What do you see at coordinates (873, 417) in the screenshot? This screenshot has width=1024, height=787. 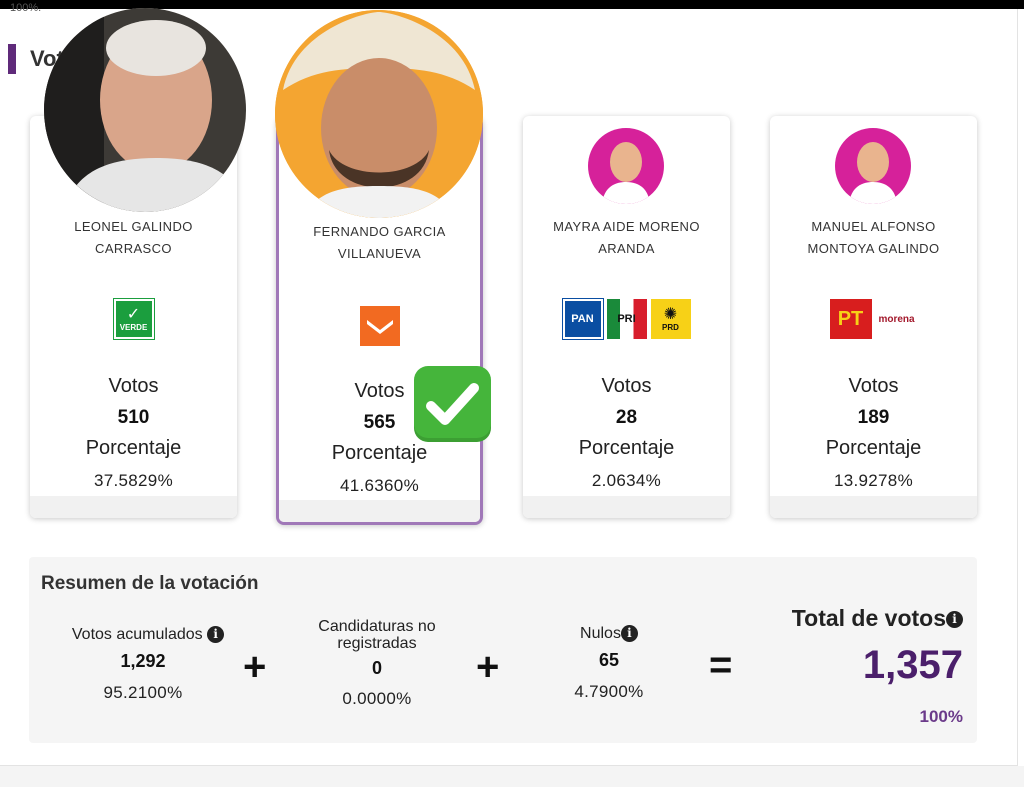 I see `votes-value: 189` at bounding box center [873, 417].